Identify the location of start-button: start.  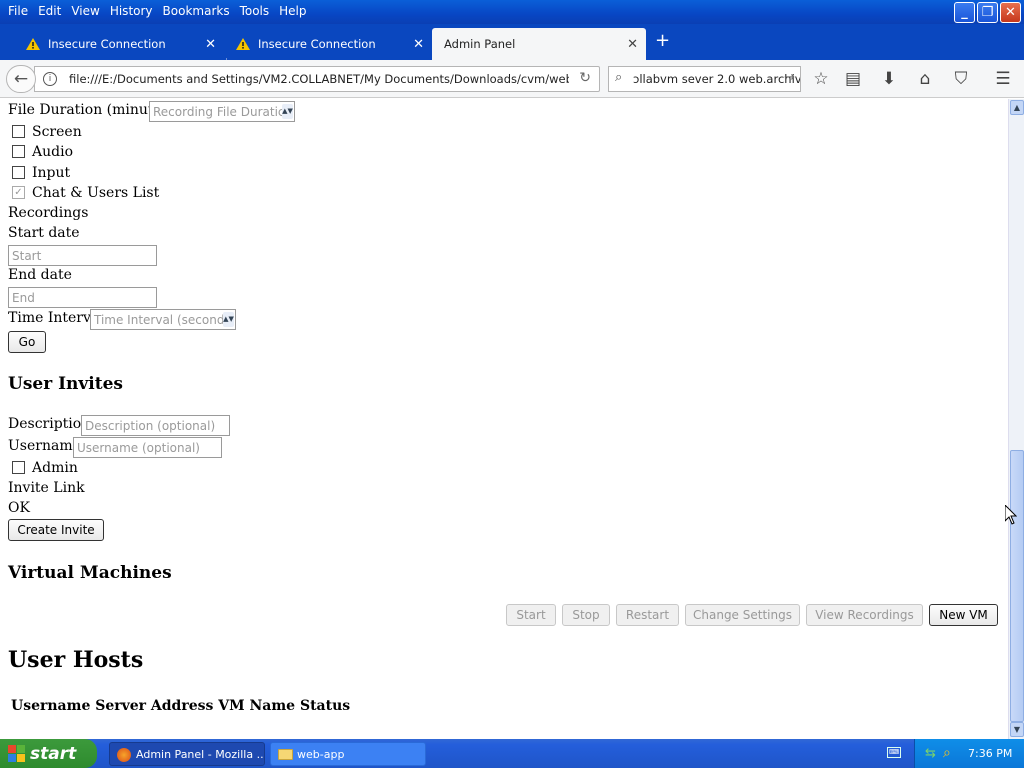
(48, 753).